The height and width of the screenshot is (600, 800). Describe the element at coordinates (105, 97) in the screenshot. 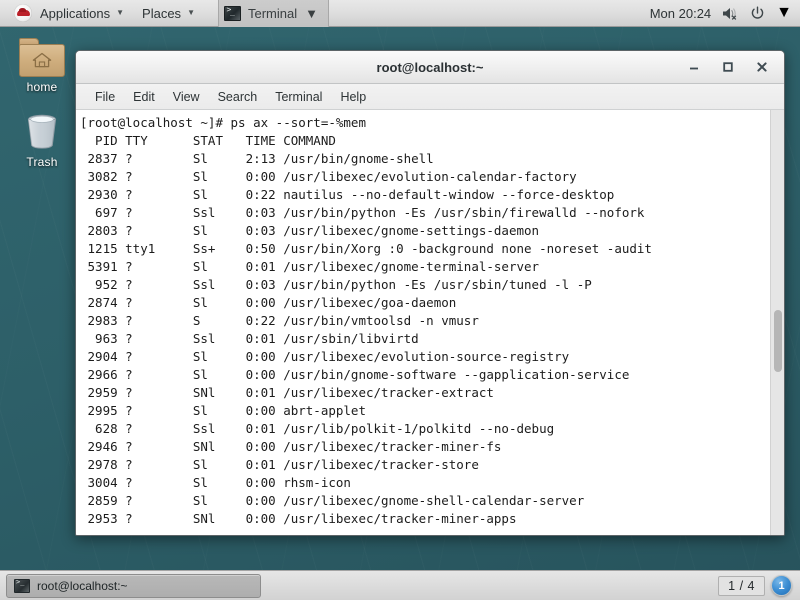

I see `menu-file: File` at that location.